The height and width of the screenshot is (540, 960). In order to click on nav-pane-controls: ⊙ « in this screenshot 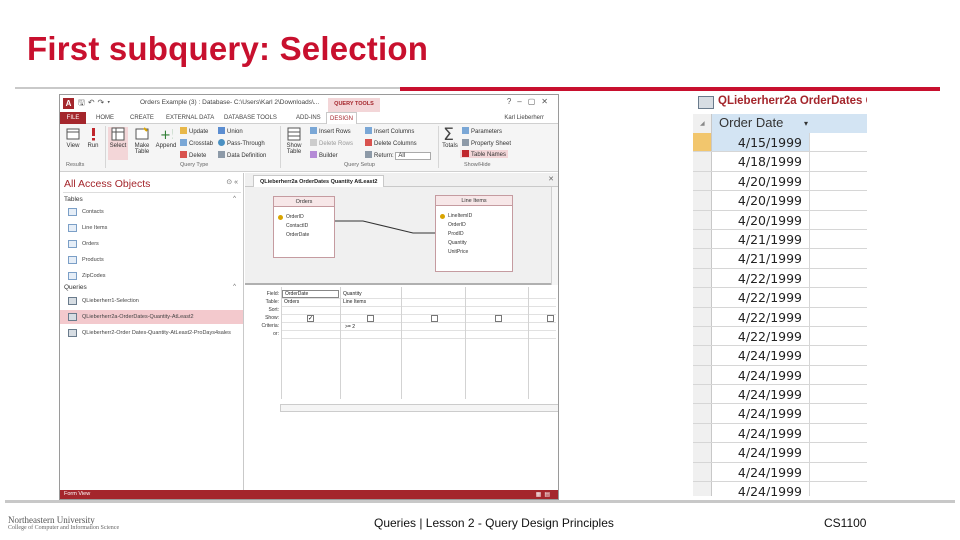, I will do `click(232, 182)`.